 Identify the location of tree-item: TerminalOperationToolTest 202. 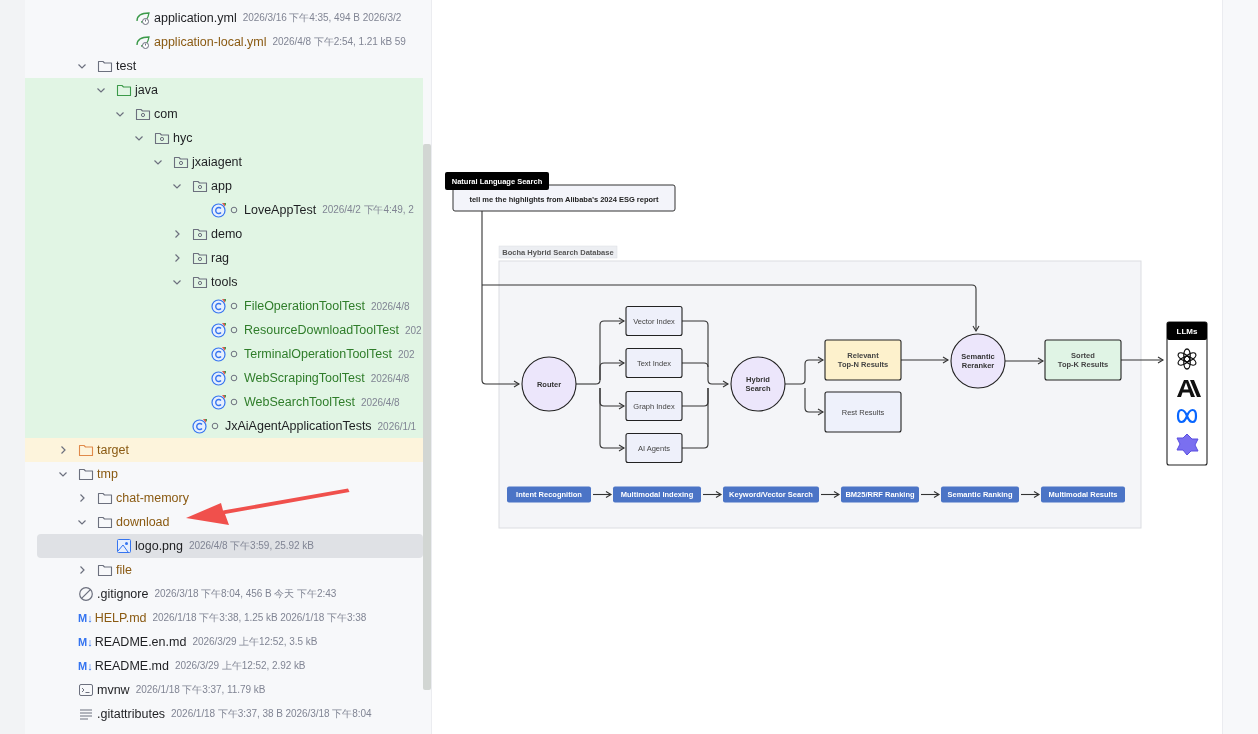
(224, 354).